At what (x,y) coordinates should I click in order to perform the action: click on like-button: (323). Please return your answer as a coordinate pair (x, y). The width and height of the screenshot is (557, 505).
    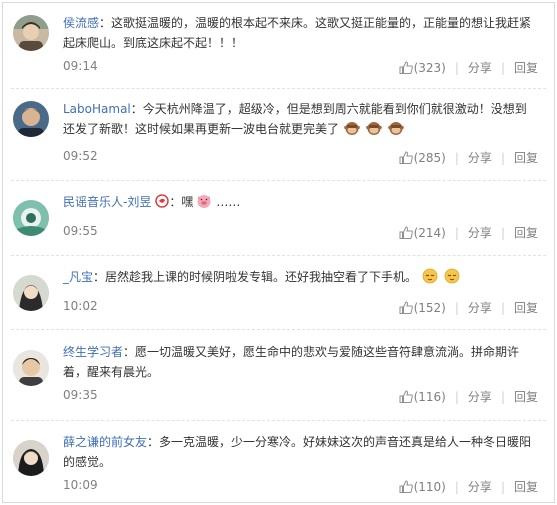
    Looking at the image, I should click on (422, 68).